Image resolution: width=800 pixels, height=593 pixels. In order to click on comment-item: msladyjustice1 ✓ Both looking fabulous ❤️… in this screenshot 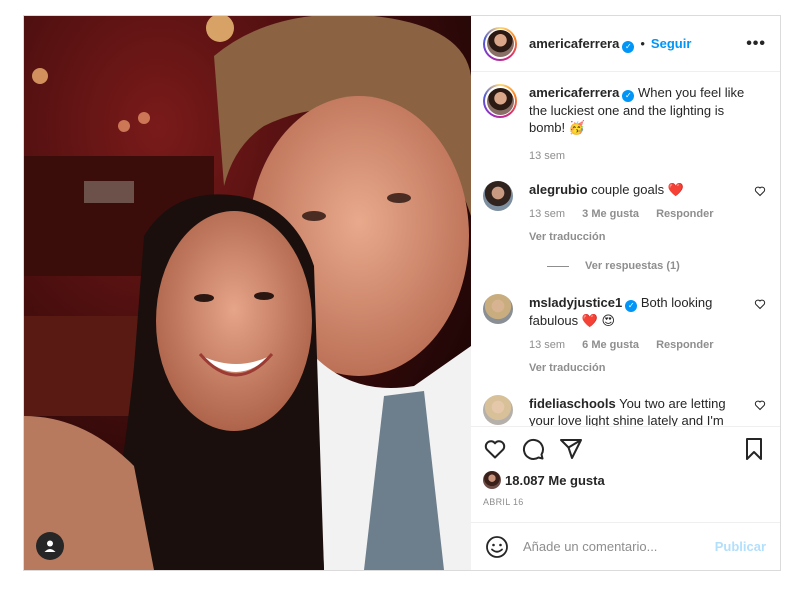, I will do `click(624, 335)`.